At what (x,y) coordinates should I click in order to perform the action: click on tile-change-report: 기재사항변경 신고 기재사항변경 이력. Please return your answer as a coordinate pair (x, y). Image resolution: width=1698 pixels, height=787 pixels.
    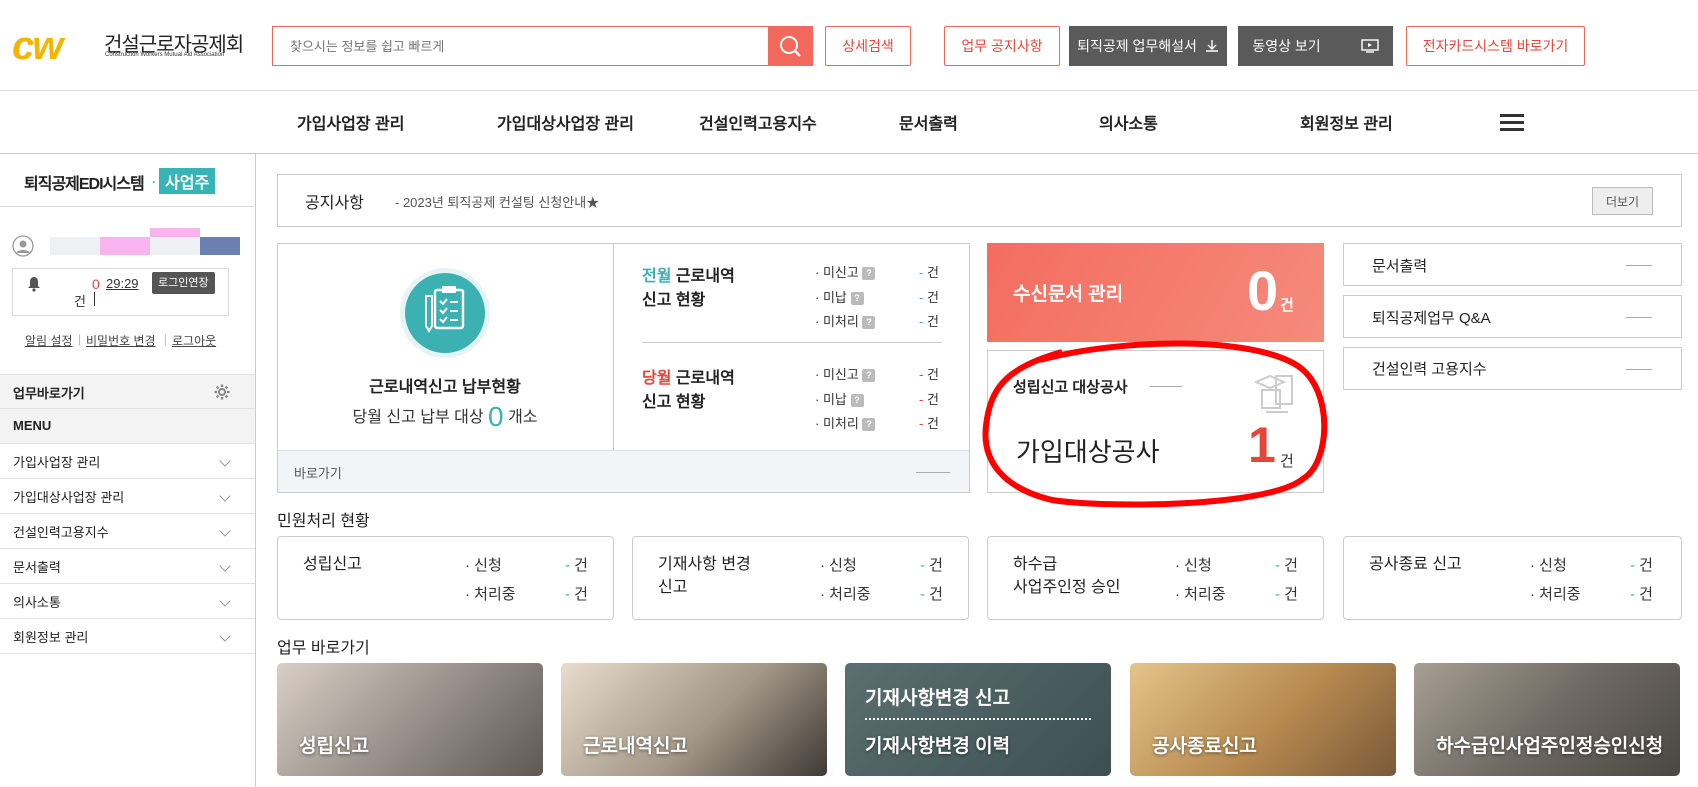
    Looking at the image, I should click on (978, 719).